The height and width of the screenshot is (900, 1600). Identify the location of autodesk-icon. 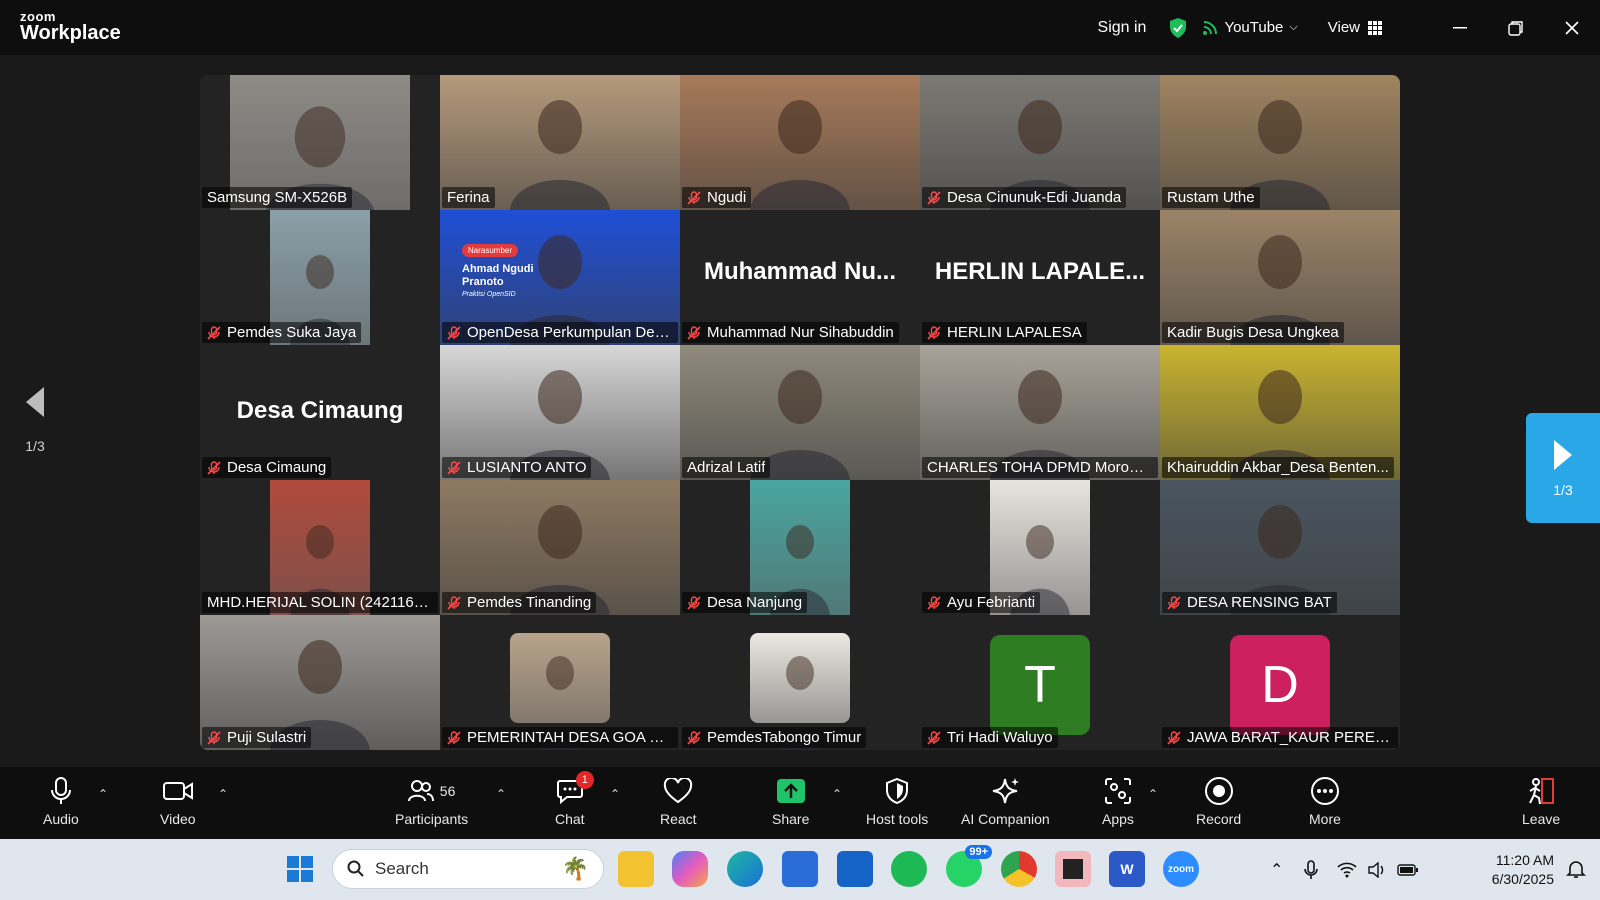
(855, 869).